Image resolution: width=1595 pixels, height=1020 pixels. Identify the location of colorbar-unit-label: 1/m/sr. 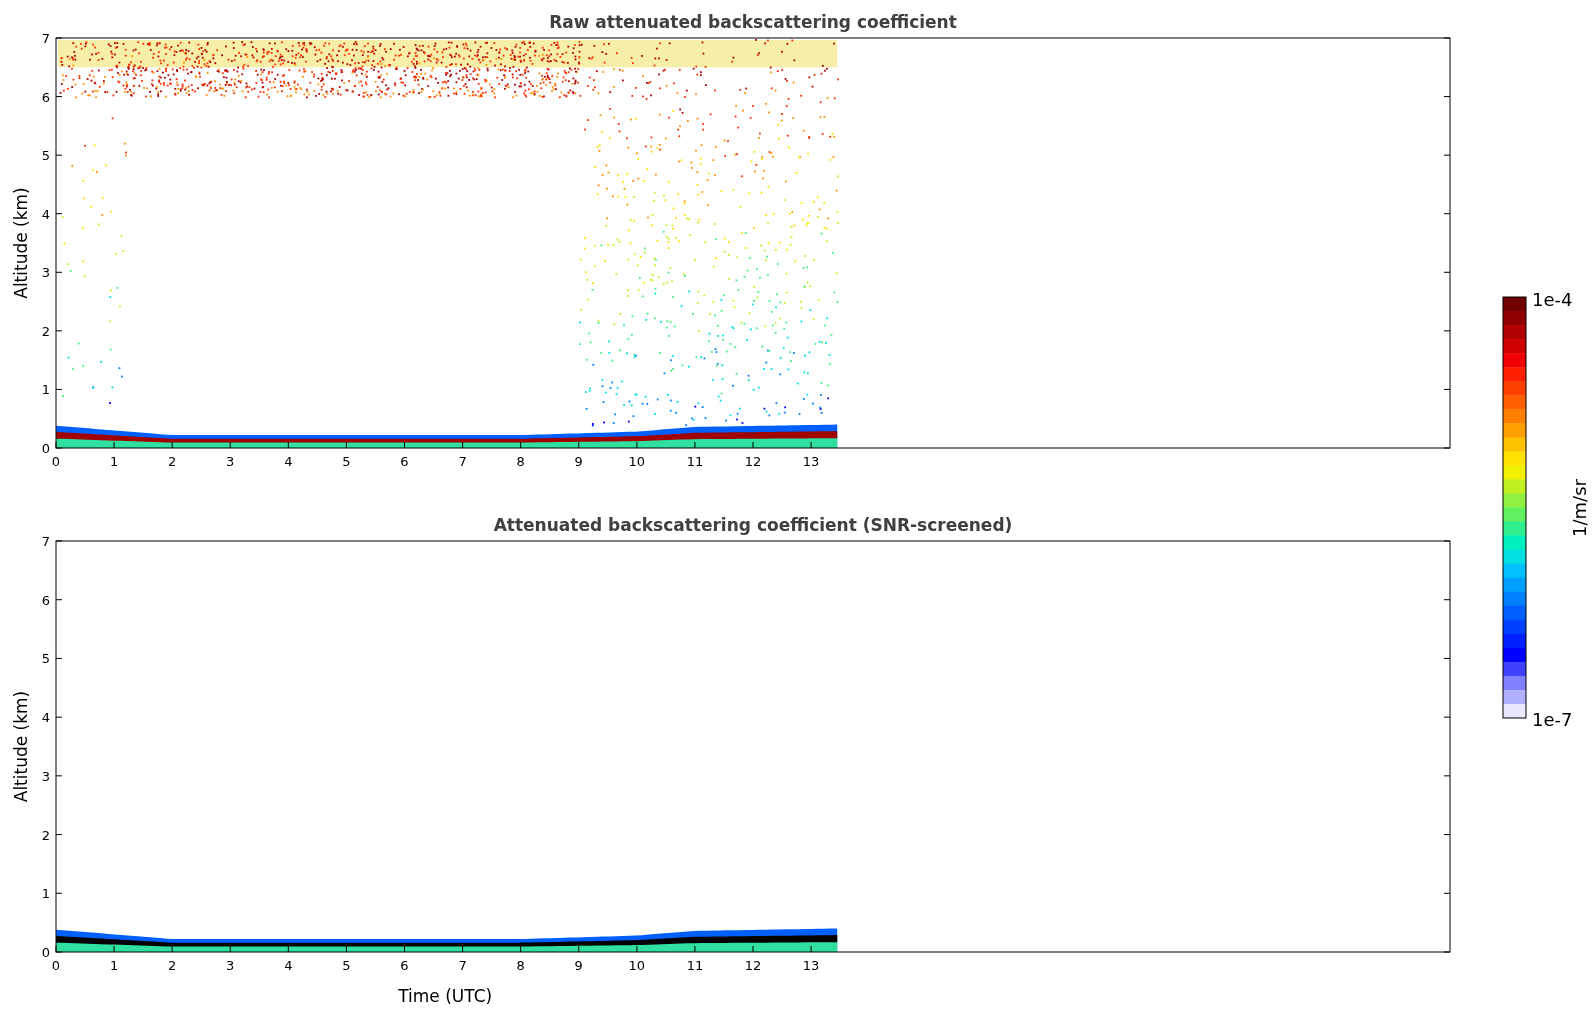
(1579, 508).